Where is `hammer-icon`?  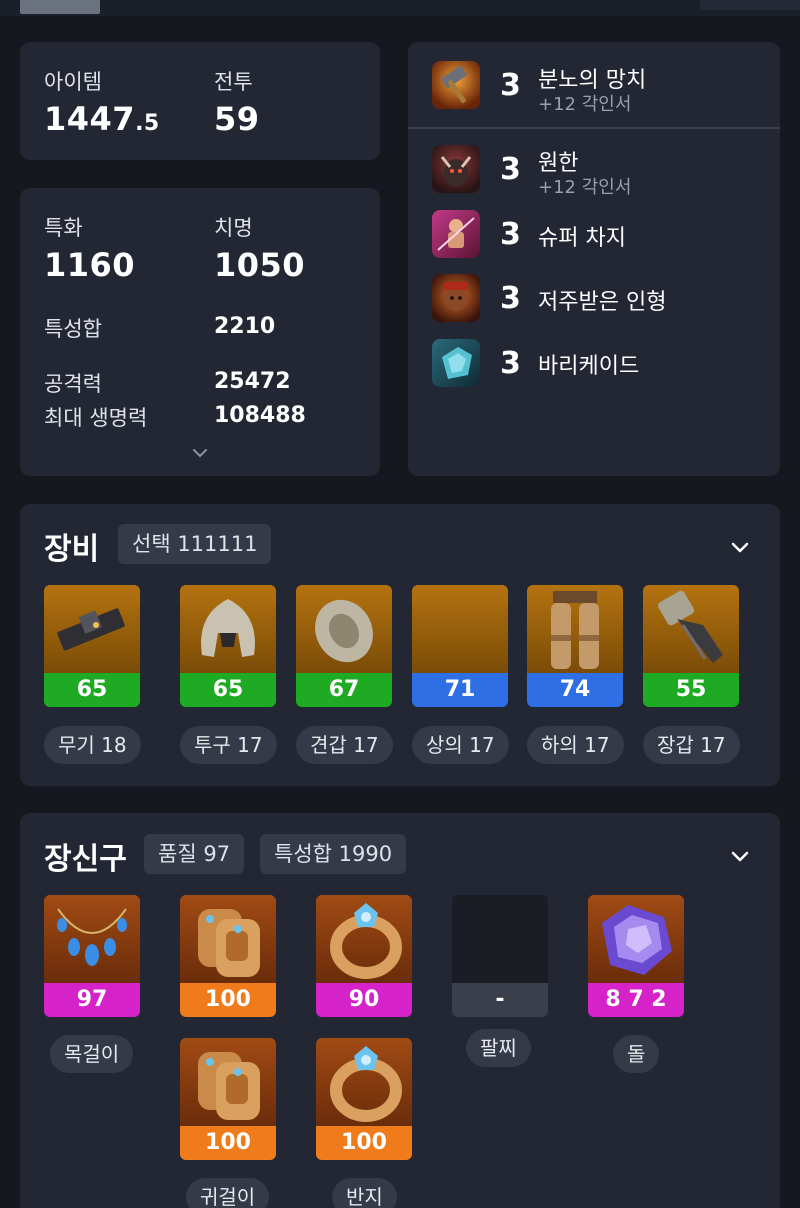 hammer-icon is located at coordinates (456, 85).